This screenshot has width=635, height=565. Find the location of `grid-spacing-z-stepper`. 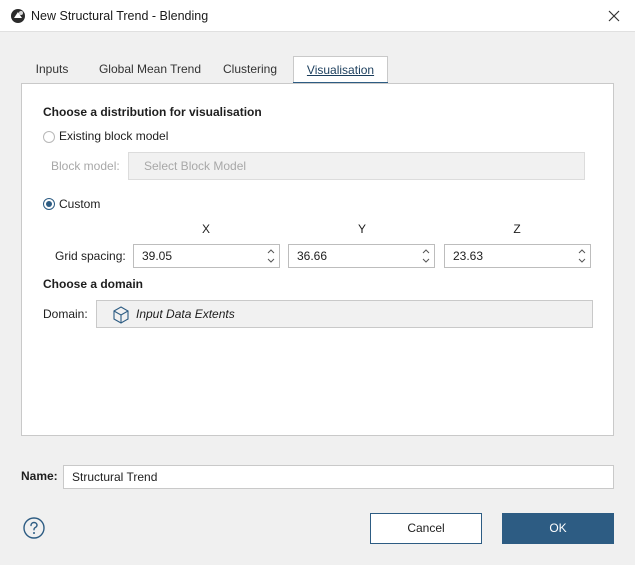

grid-spacing-z-stepper is located at coordinates (517, 256).